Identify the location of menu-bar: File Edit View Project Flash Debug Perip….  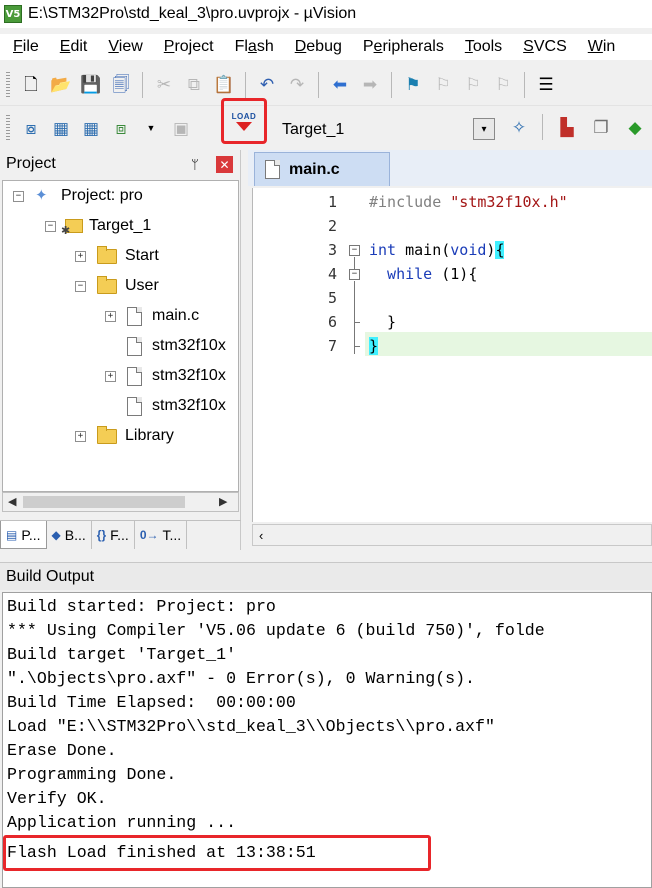
(326, 47).